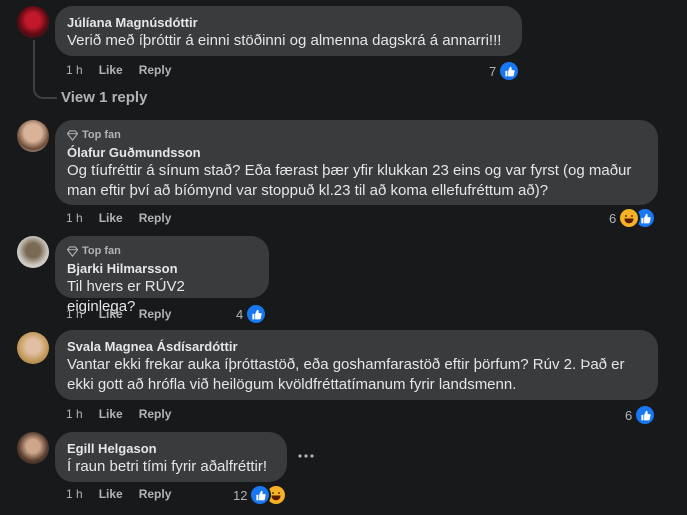 This screenshot has width=687, height=515. I want to click on thread-connector, so click(45, 69).